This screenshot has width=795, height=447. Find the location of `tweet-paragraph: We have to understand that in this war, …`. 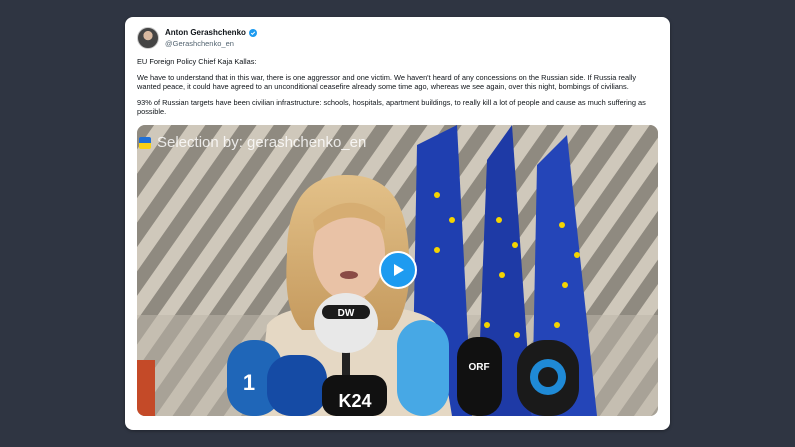

tweet-paragraph: We have to understand that in this war, … is located at coordinates (387, 82).